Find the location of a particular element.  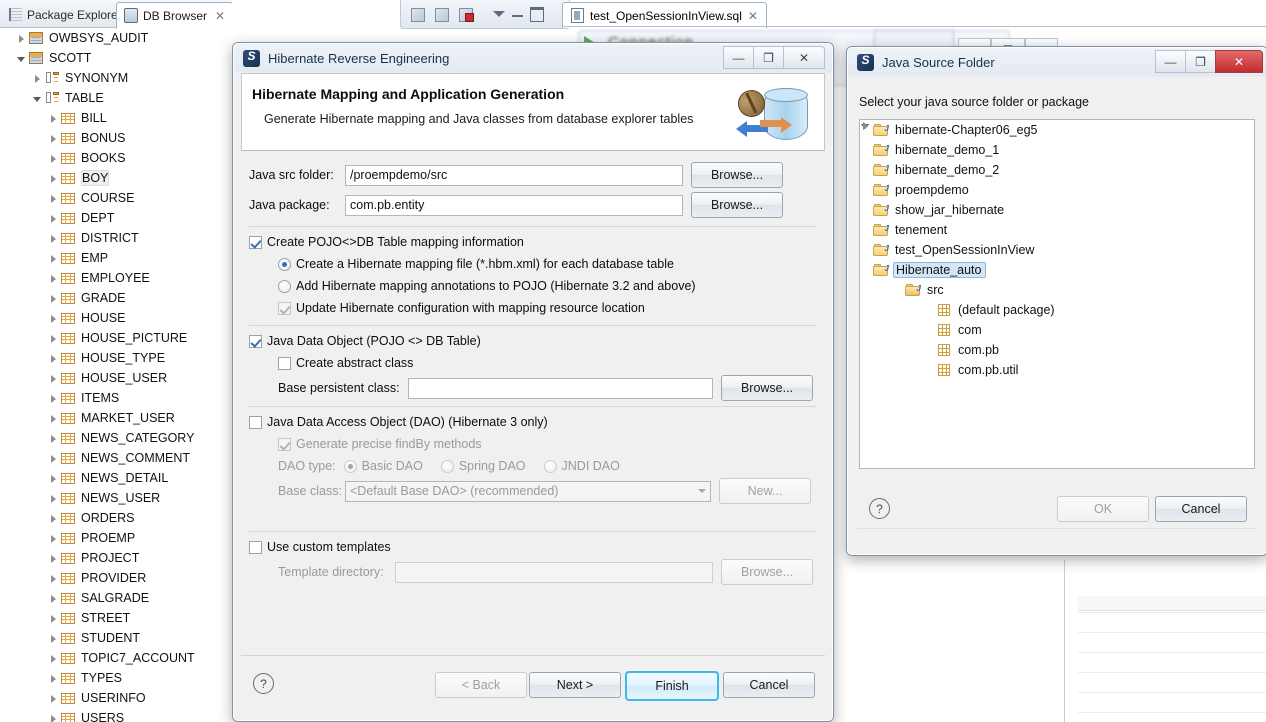

finish-button: Finish is located at coordinates (672, 686).